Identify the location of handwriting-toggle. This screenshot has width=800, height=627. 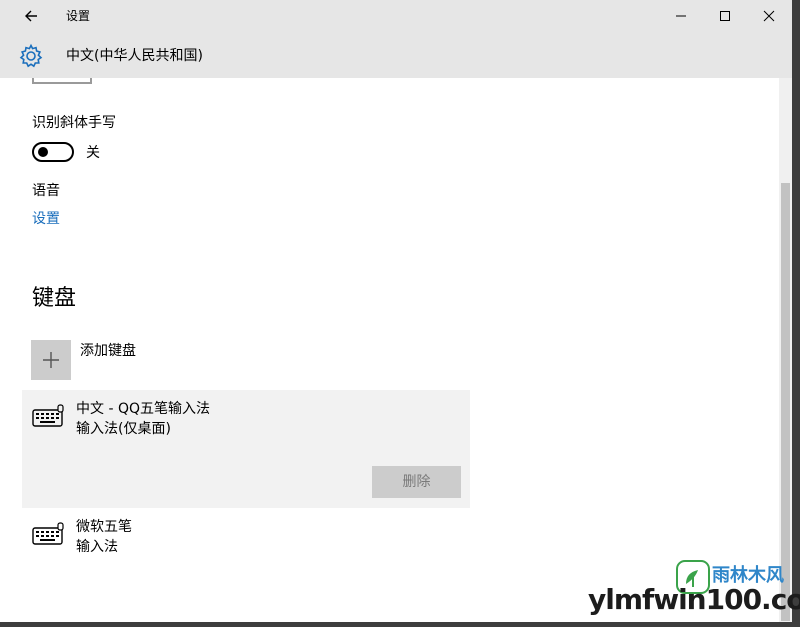
(53, 152).